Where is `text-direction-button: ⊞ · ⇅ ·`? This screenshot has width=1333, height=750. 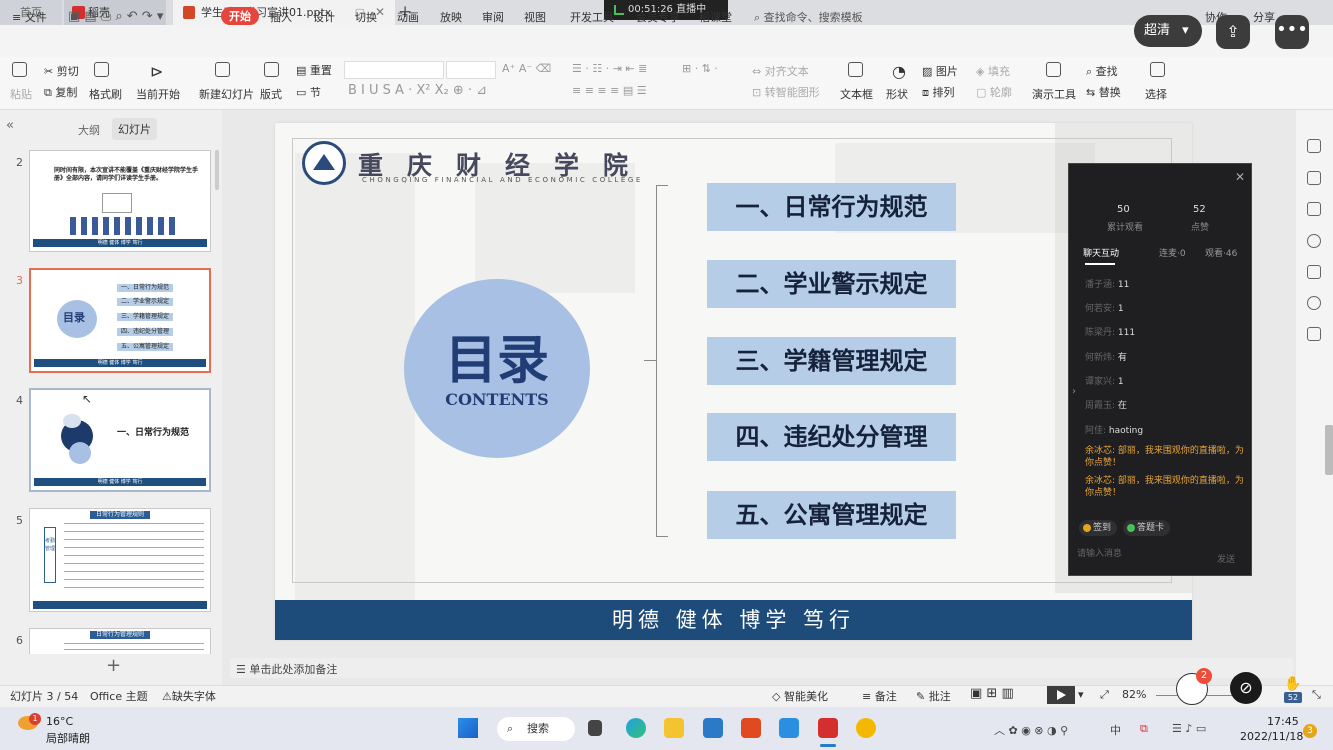
text-direction-button: ⊞ · ⇅ · is located at coordinates (700, 68).